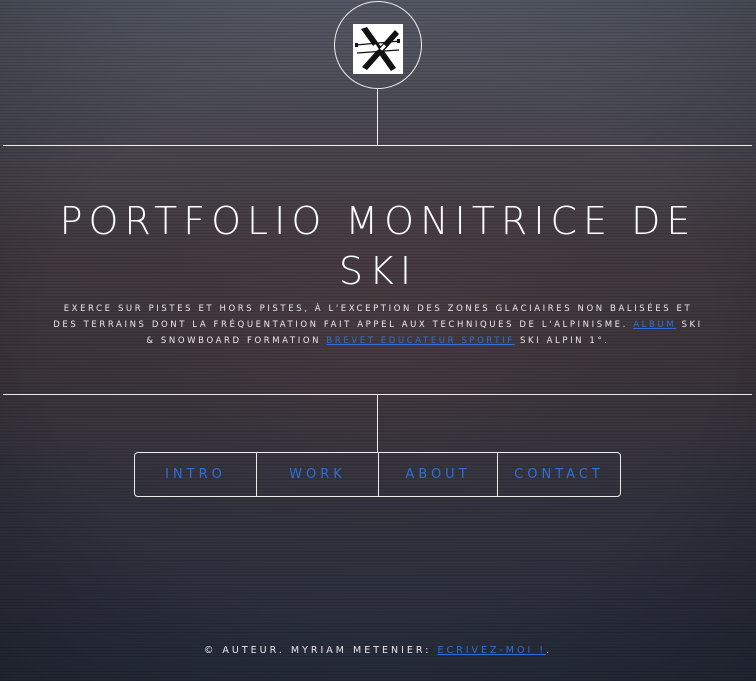 Image resolution: width=756 pixels, height=681 pixels. I want to click on nav-item-work: WORK, so click(317, 474).